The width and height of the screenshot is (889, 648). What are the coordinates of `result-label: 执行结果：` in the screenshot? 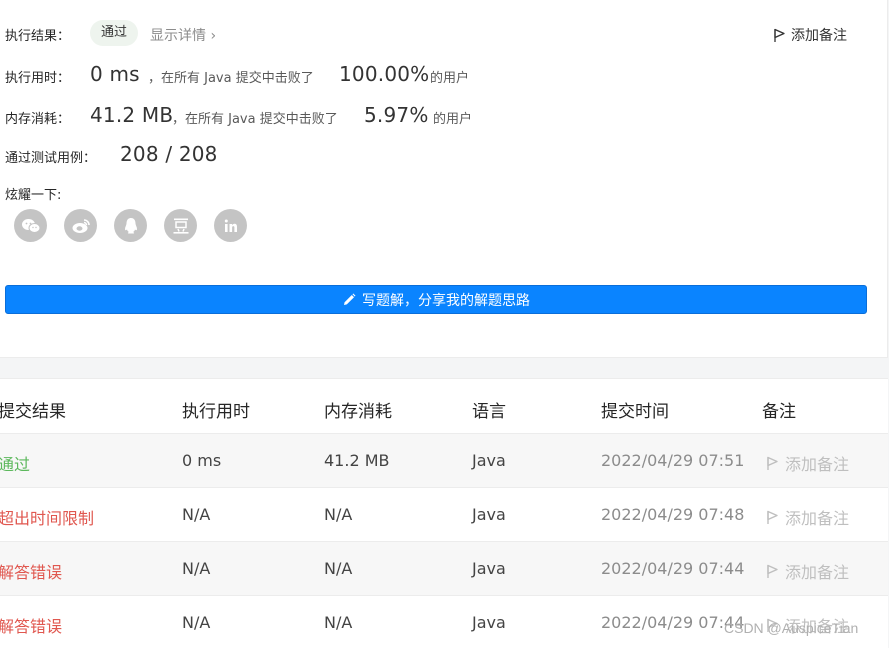 It's located at (38, 36).